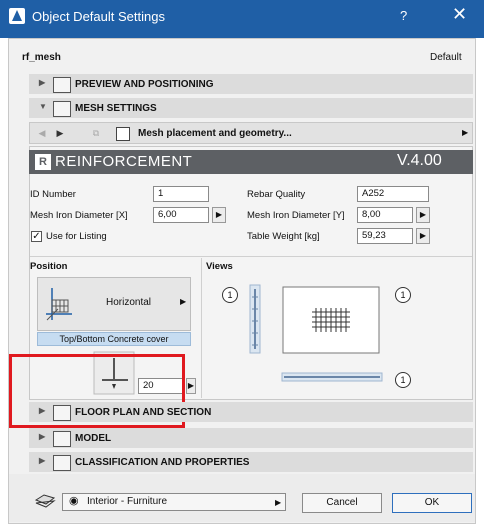  What do you see at coordinates (45, 501) in the screenshot?
I see `layer-icon` at bounding box center [45, 501].